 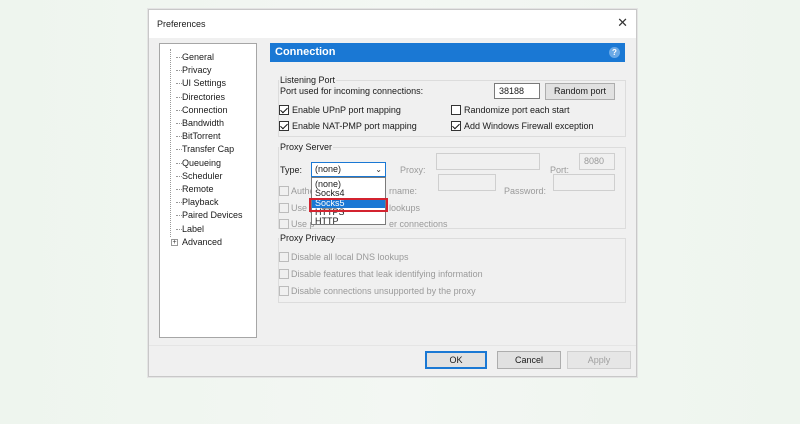 What do you see at coordinates (378, 169) in the screenshot?
I see `chevron-down-icon: ⌄` at bounding box center [378, 169].